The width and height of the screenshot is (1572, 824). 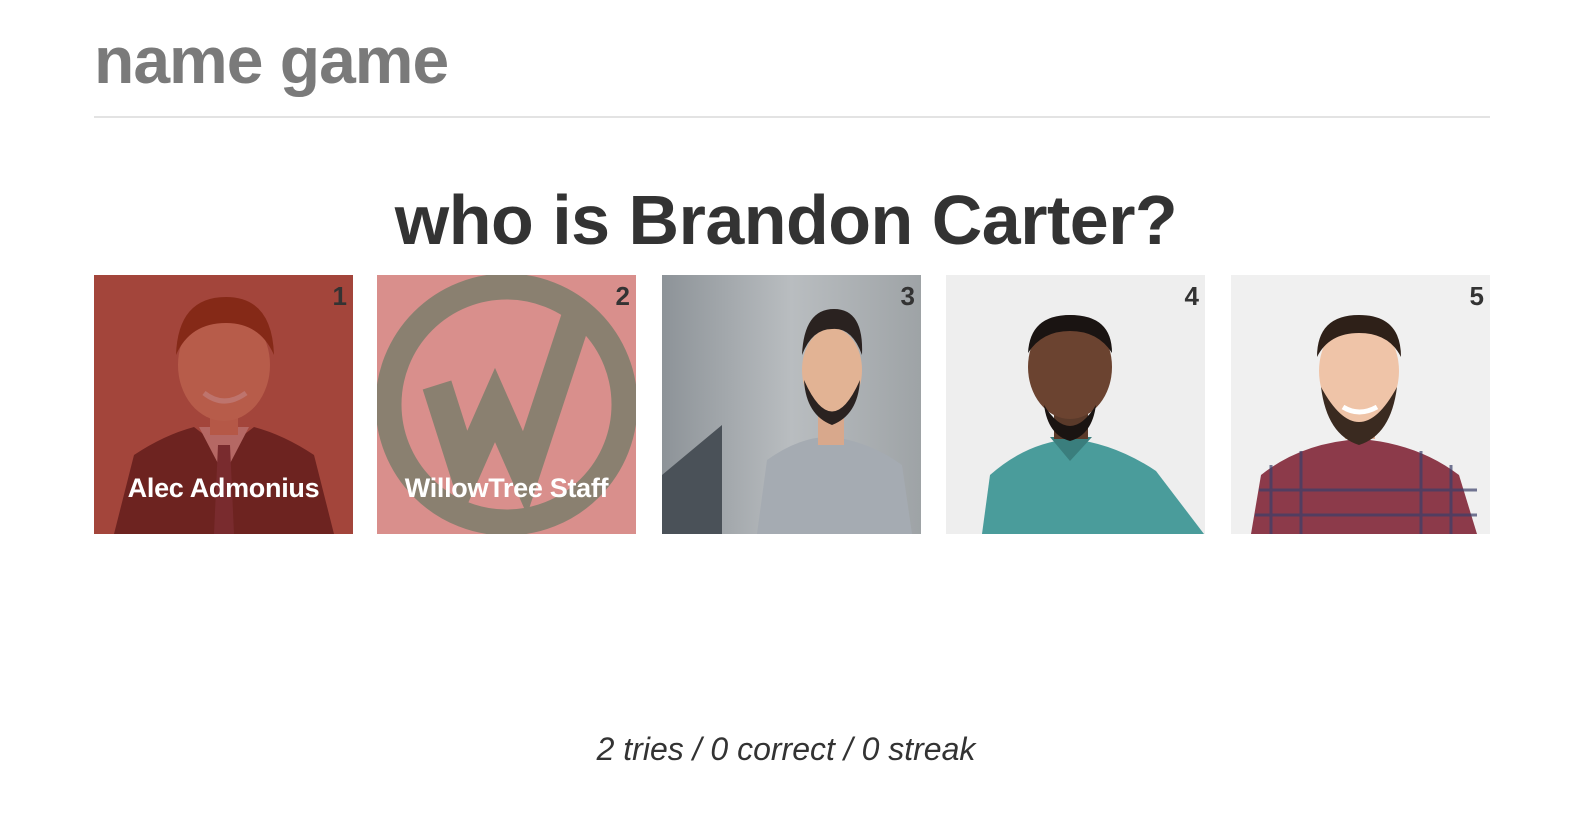 I want to click on tile-number: 1, so click(x=339, y=296).